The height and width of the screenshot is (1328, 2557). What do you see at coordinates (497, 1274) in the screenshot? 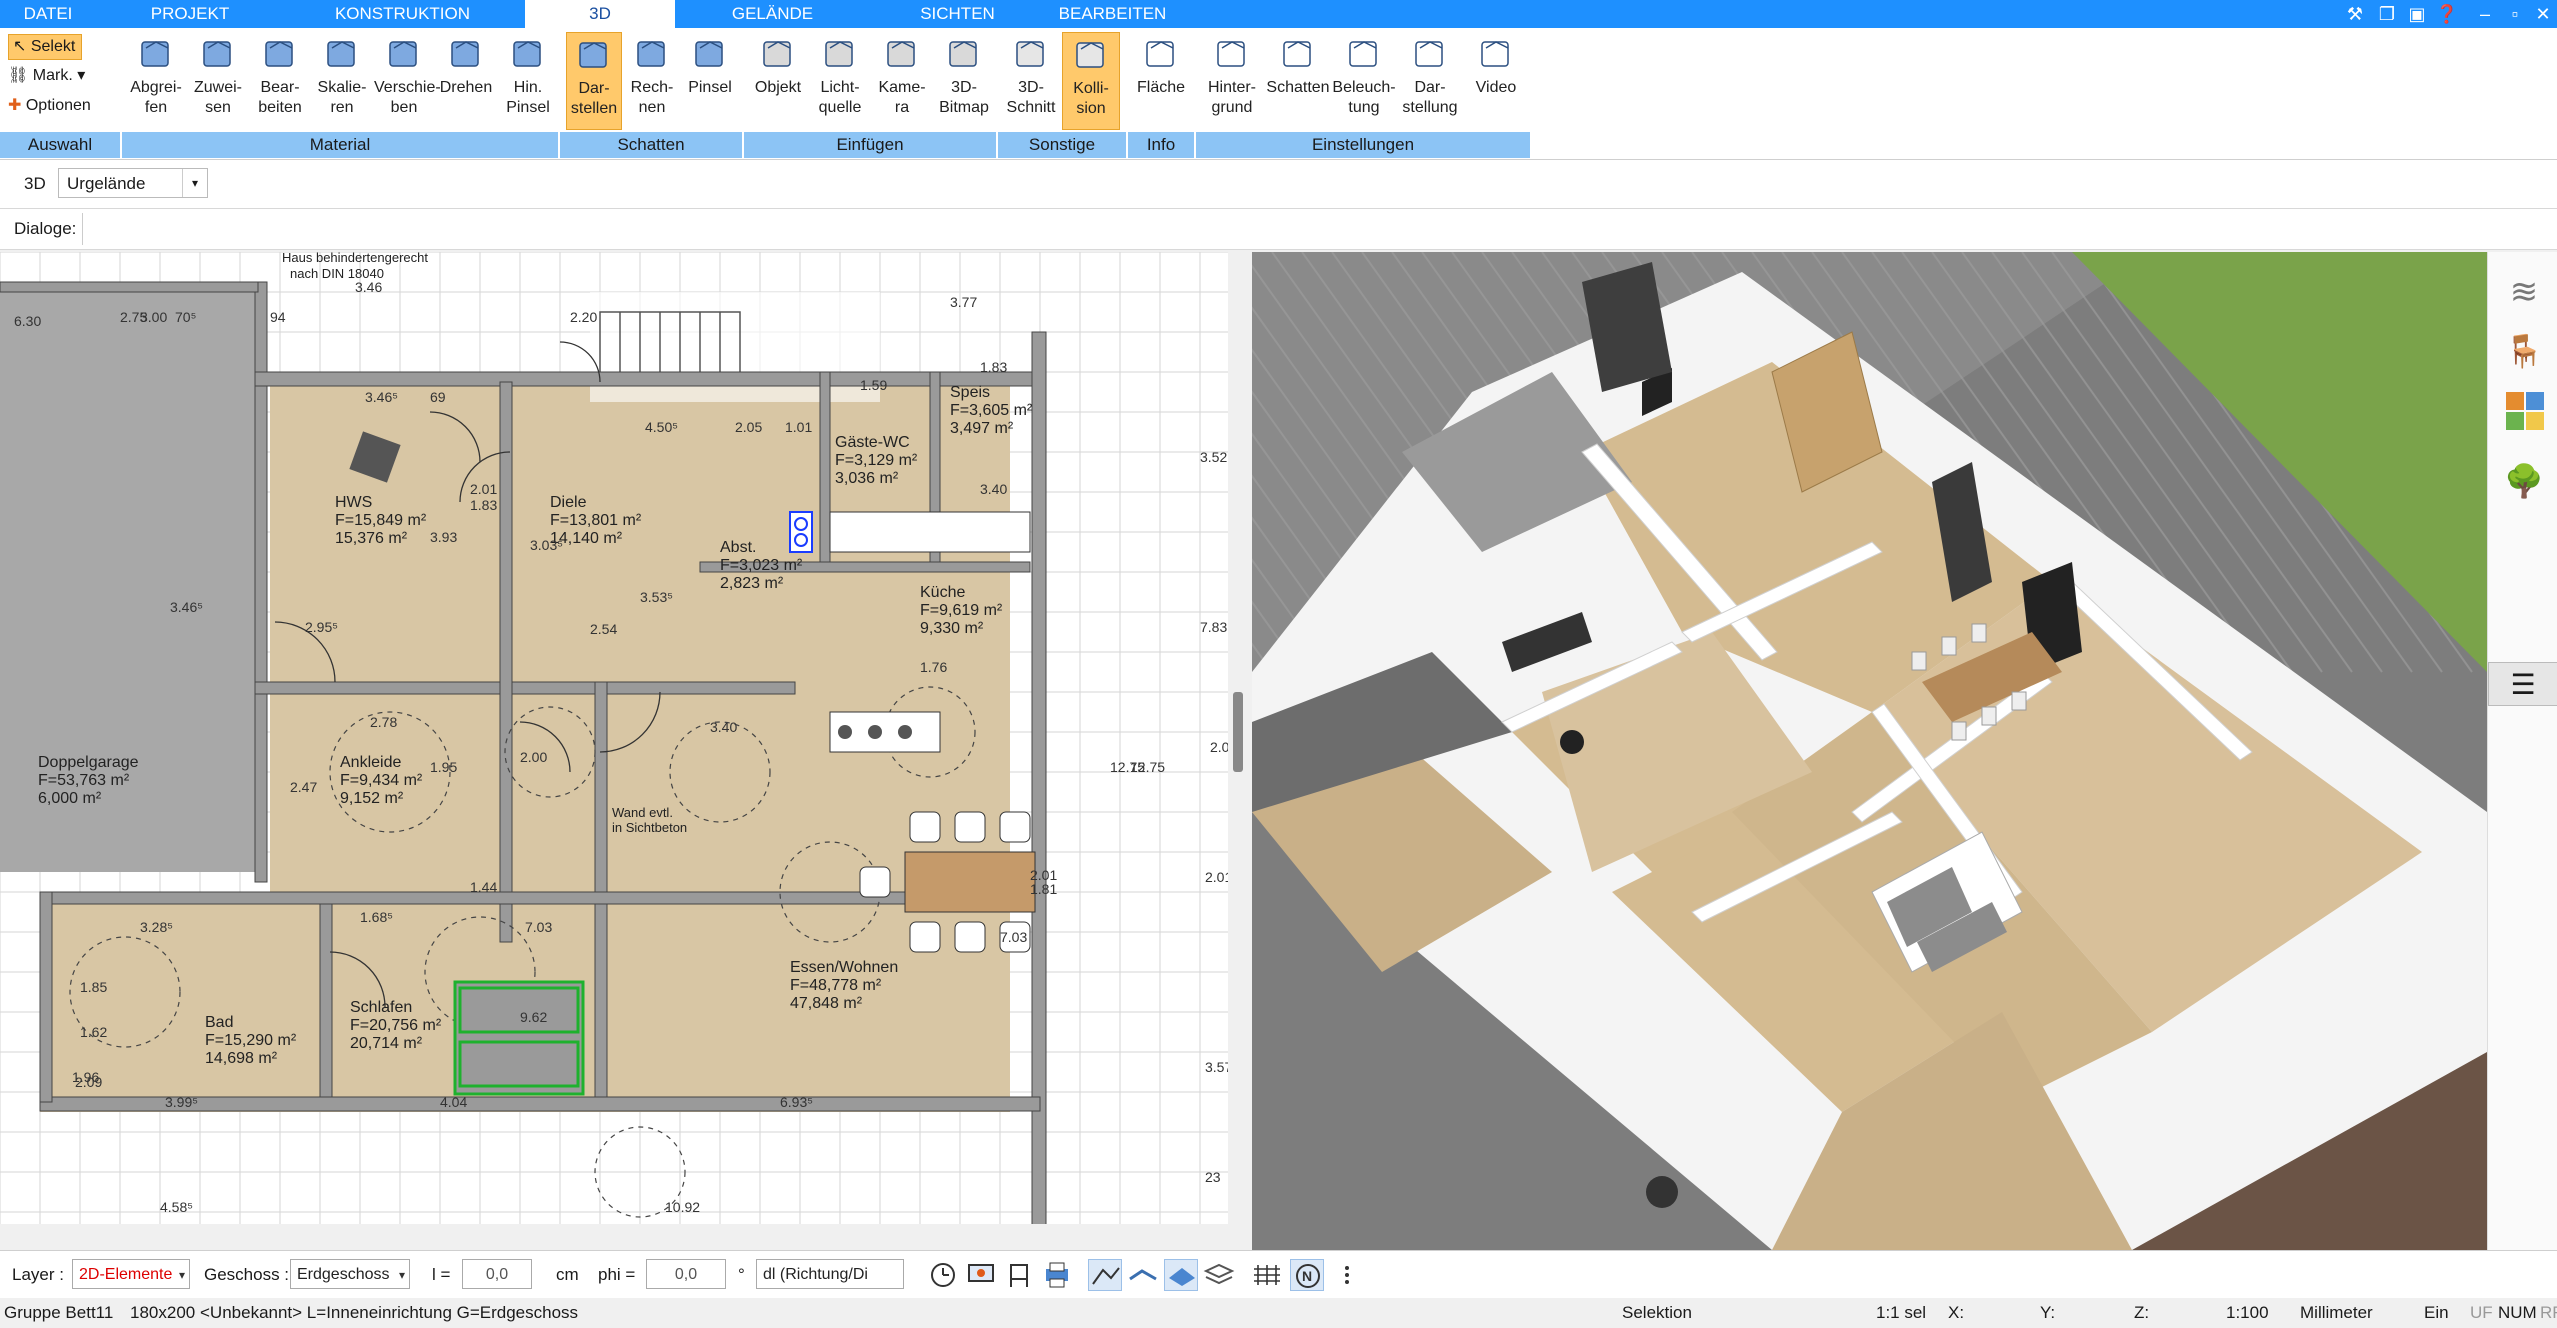
I see `length-input: 0,0` at bounding box center [497, 1274].